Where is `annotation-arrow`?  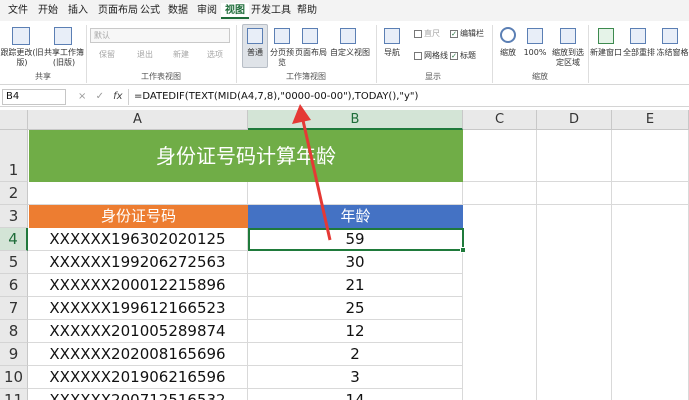
annotation-arrow is located at coordinates (312, 172).